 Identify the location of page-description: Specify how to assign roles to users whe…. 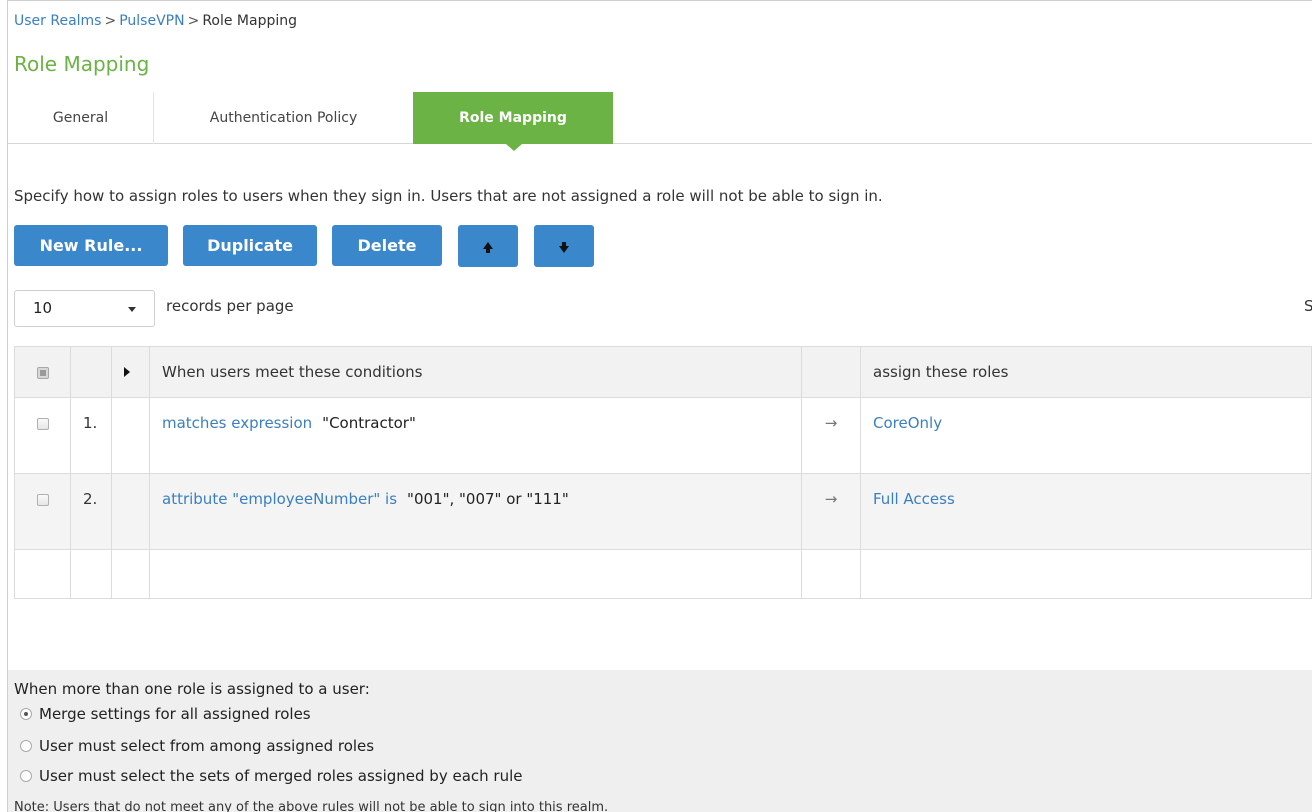
(448, 196).